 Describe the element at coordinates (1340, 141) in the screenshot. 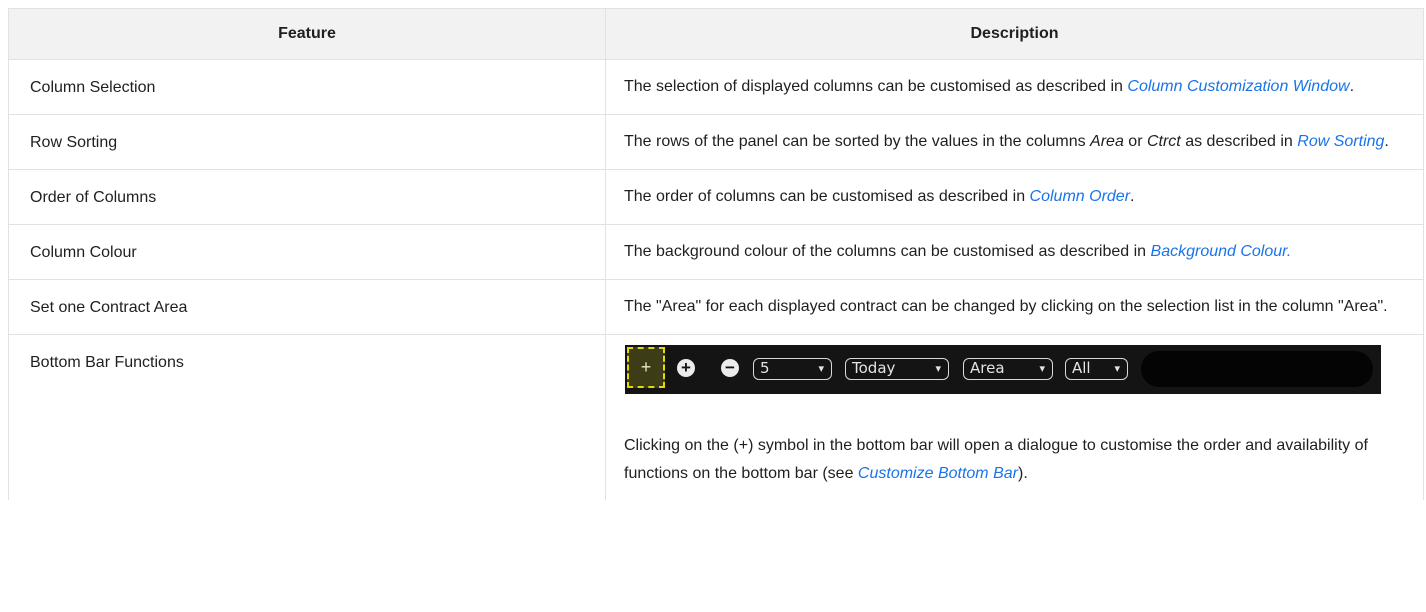

I see `link-row-sorting: Row Sorting` at that location.